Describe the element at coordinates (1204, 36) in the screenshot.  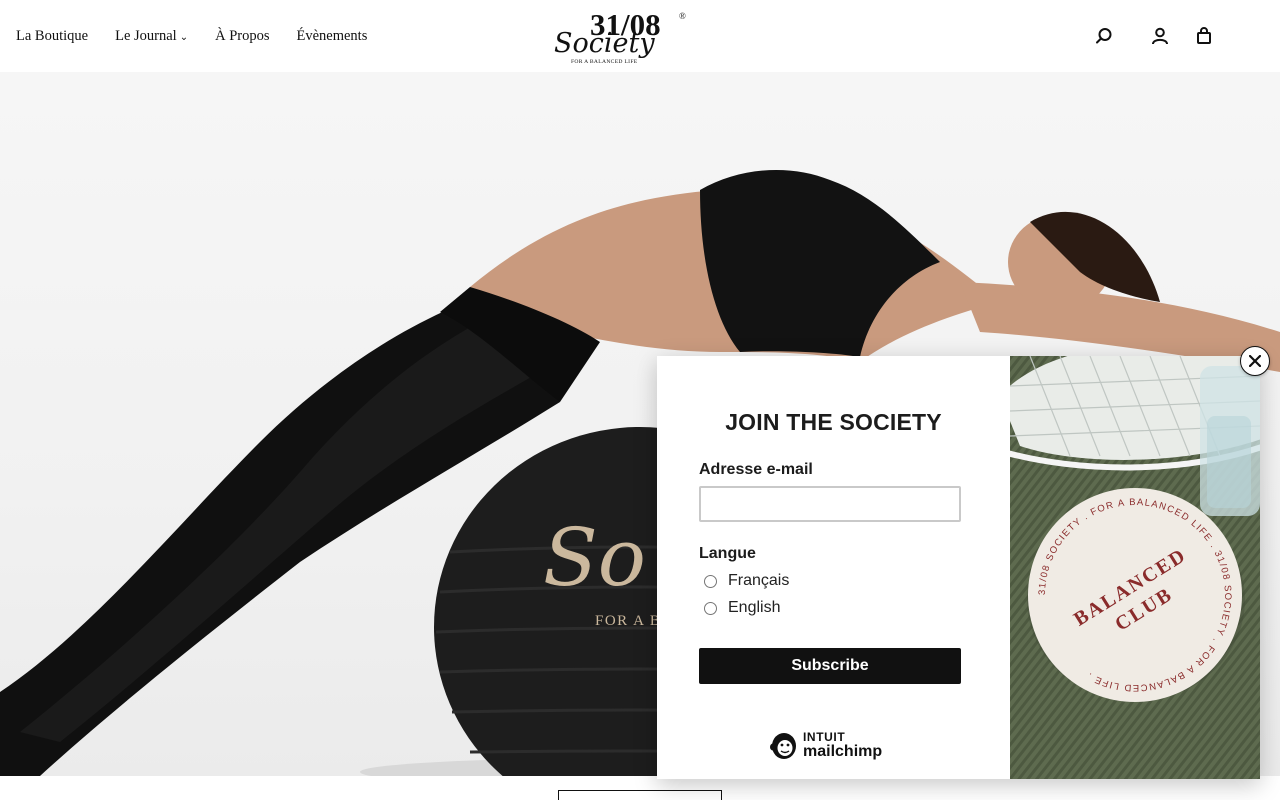
I see `cart-icon` at that location.